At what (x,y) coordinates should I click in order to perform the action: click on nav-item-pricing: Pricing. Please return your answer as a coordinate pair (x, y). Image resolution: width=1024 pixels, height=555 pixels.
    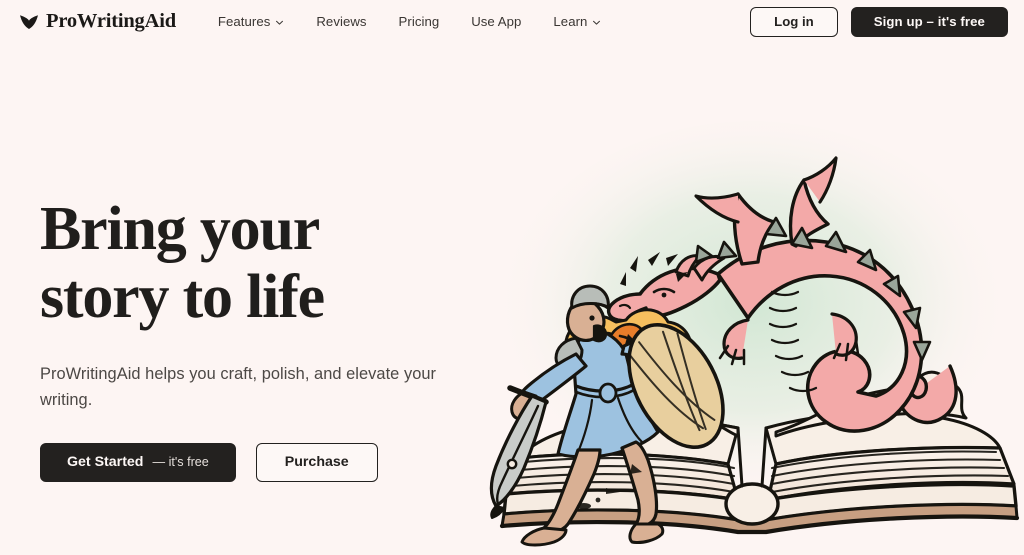
    Looking at the image, I should click on (419, 21).